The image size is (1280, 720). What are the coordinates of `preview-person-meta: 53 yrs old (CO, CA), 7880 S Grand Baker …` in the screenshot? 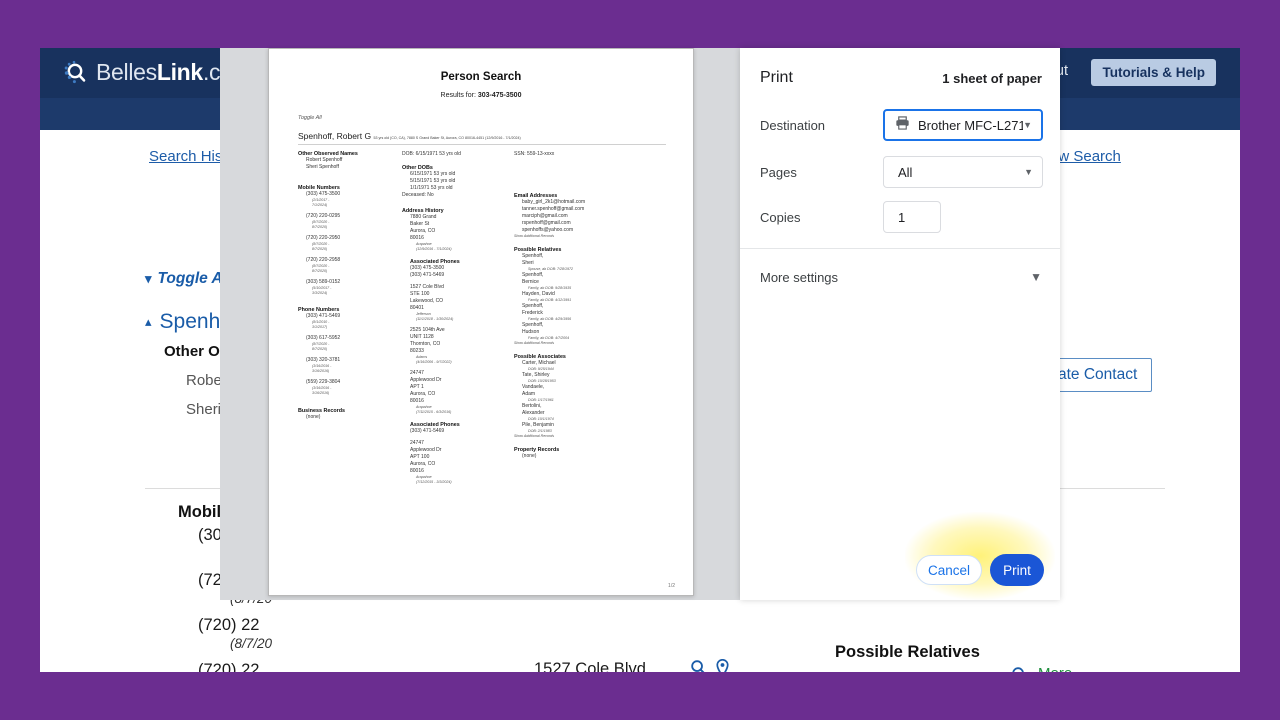 It's located at (447, 138).